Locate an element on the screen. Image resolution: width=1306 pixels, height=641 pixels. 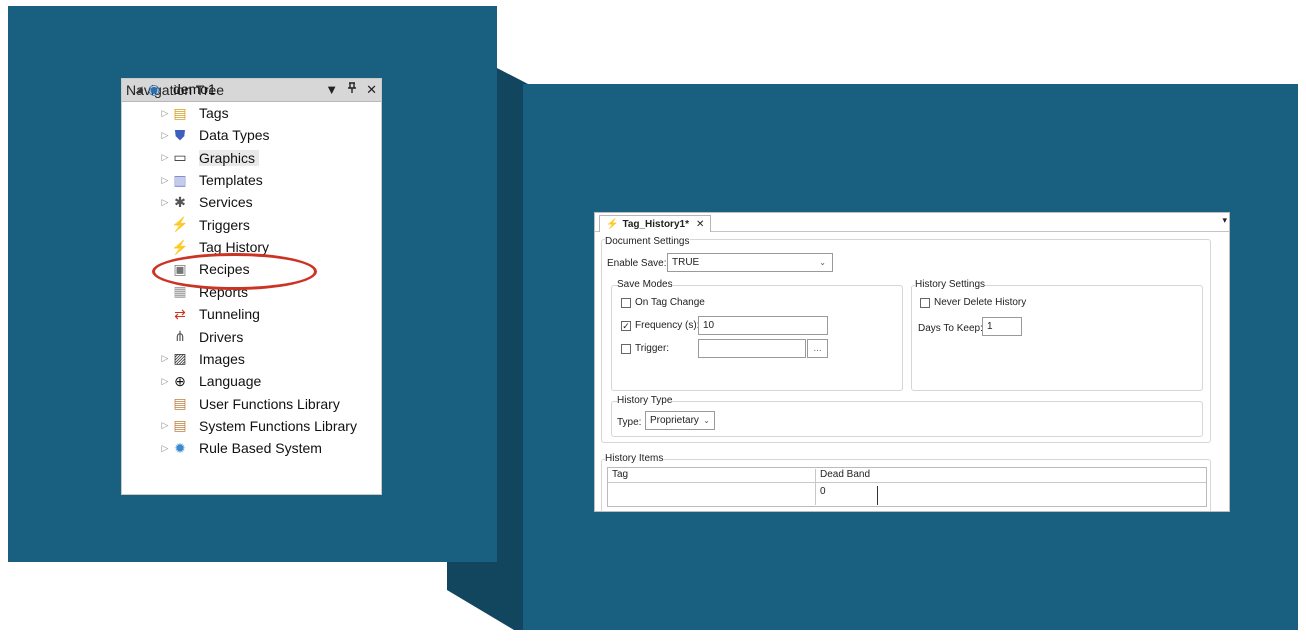
tree-item-data-types: ▷ ⛊ Data Types is located at coordinates (214, 135).